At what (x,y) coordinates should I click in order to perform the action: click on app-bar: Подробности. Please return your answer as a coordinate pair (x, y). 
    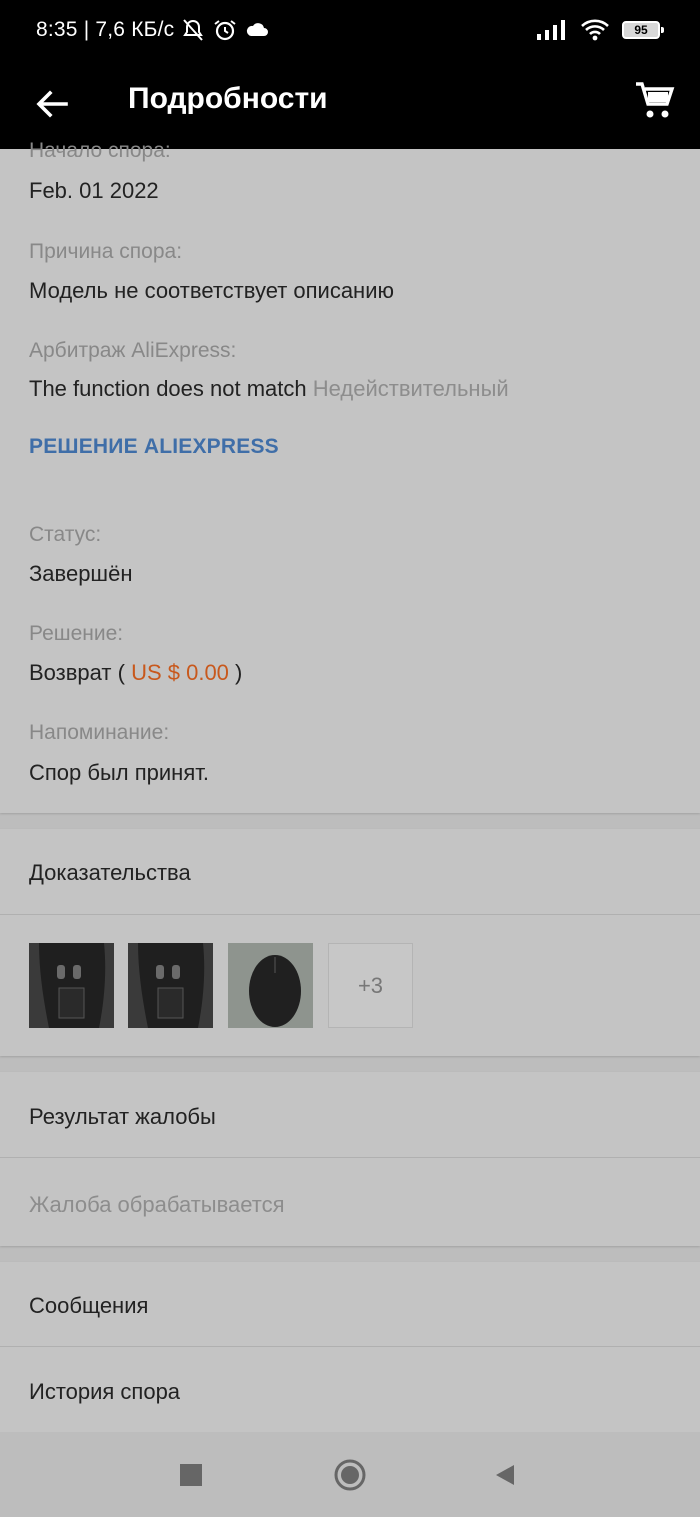
    Looking at the image, I should click on (350, 105).